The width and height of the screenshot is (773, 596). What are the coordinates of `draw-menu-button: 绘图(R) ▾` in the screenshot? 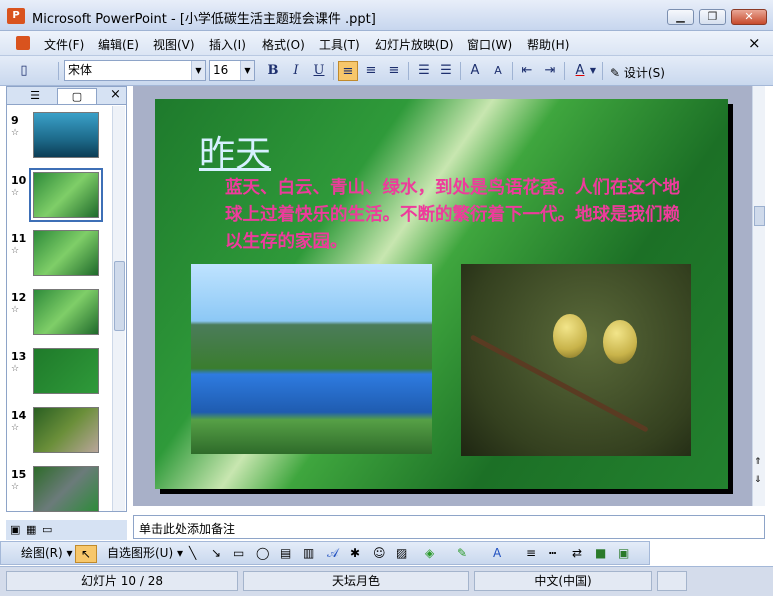 It's located at (47, 553).